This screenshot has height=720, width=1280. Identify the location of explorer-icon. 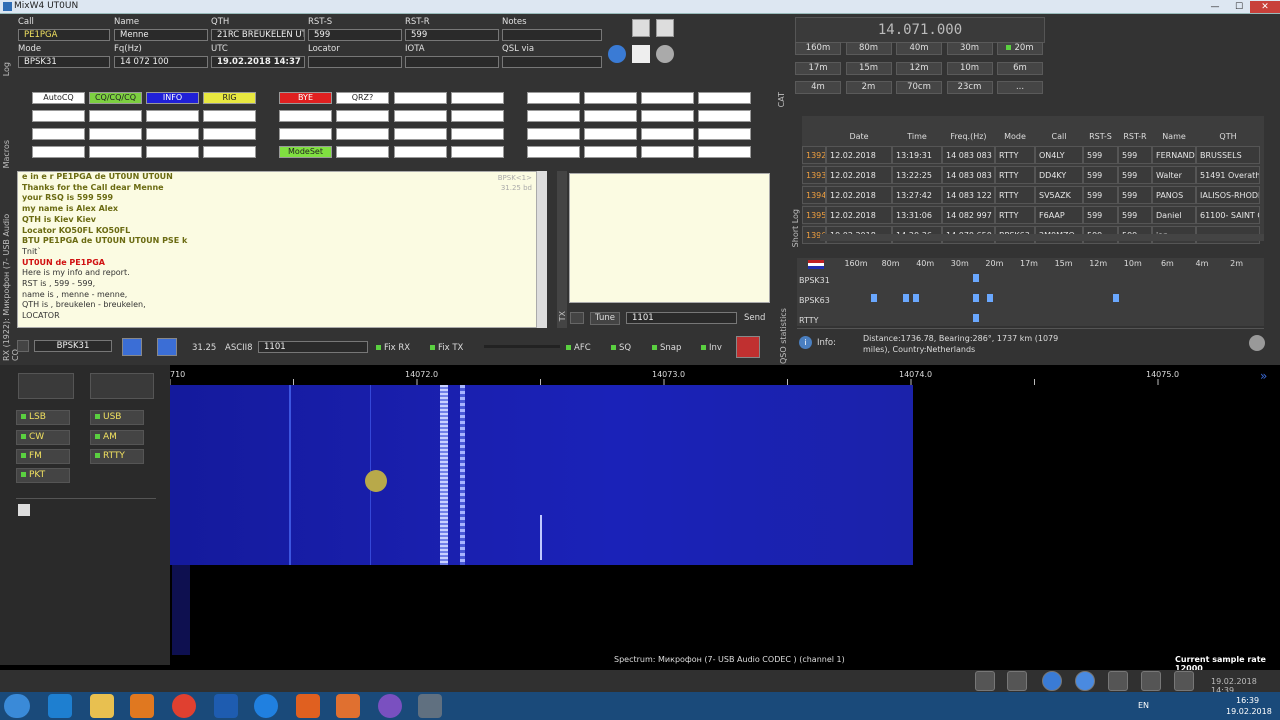
(102, 706).